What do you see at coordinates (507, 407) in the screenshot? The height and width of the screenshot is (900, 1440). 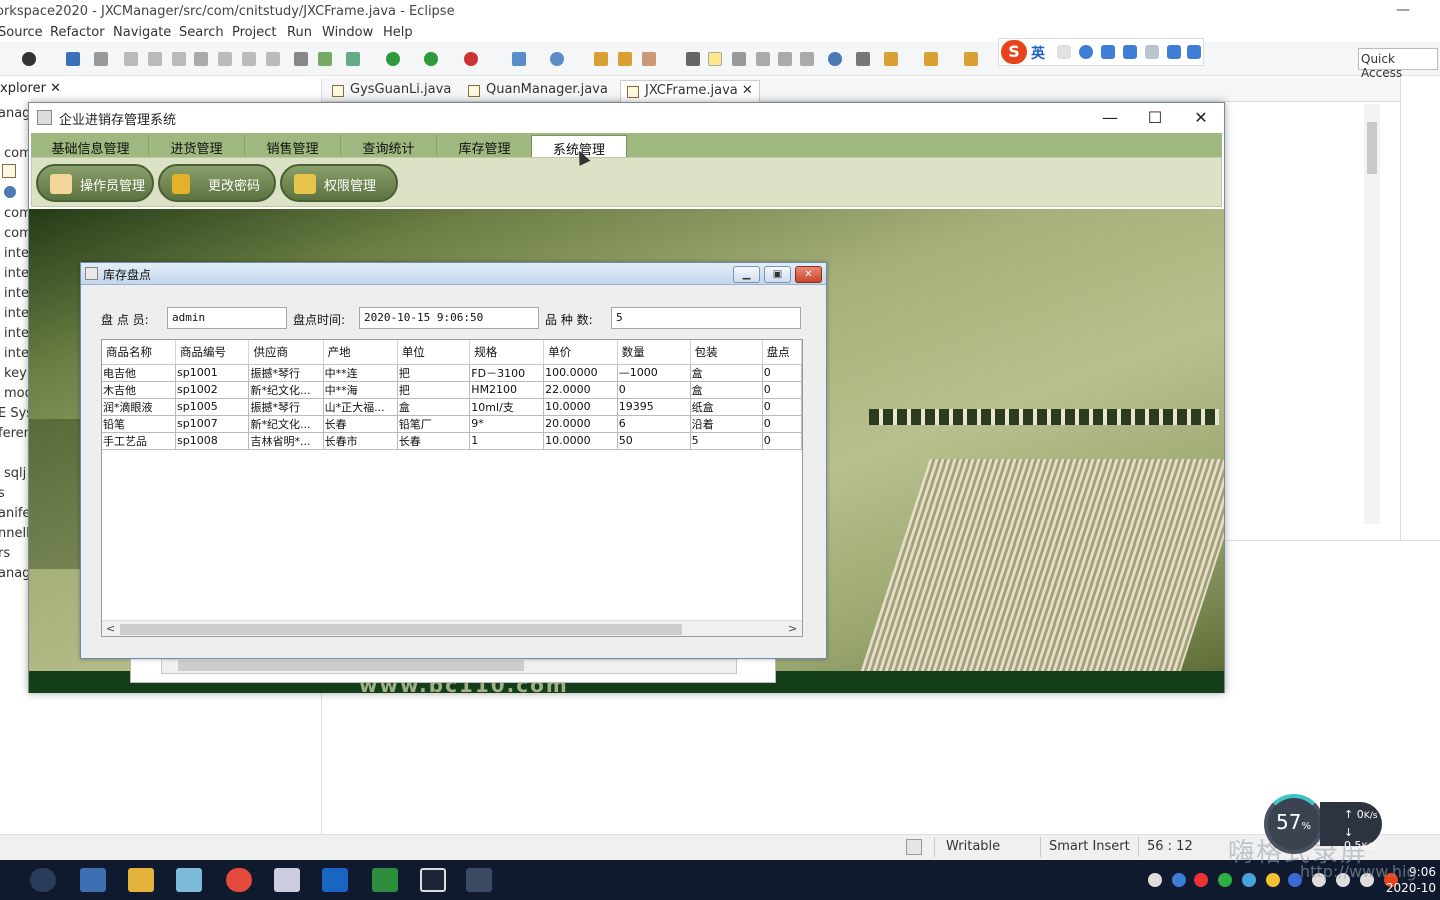 I see `table-cell: 10ml/支` at bounding box center [507, 407].